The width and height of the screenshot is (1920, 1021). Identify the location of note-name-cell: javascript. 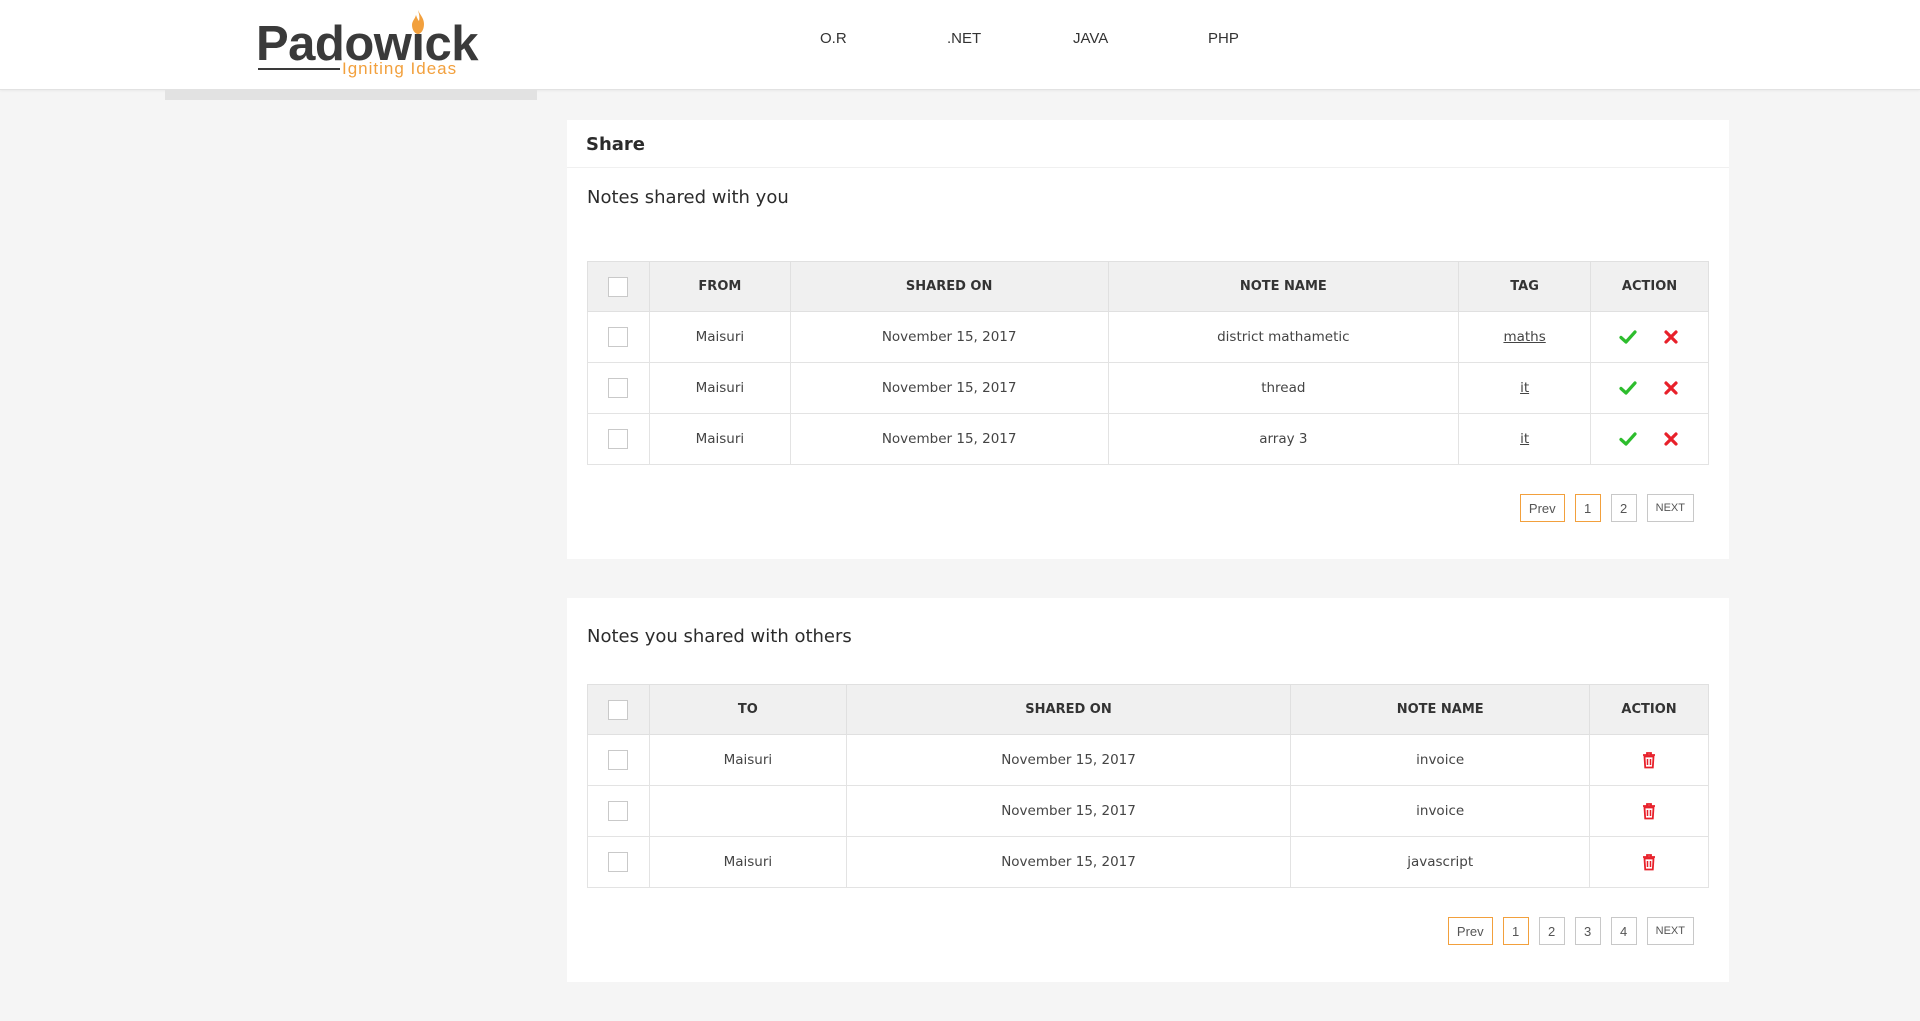
(1440, 862).